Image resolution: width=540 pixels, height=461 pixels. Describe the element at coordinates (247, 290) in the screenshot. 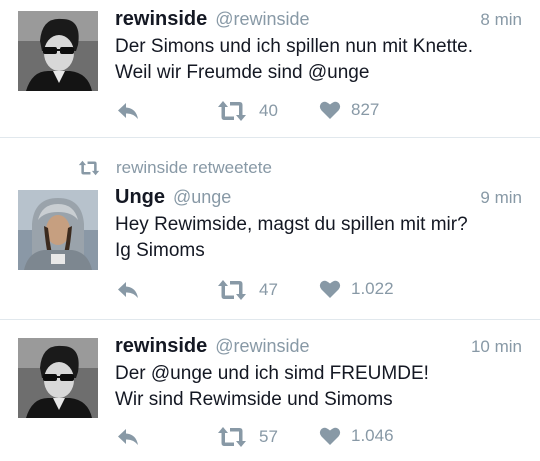

I see `retweet-button: 47` at that location.